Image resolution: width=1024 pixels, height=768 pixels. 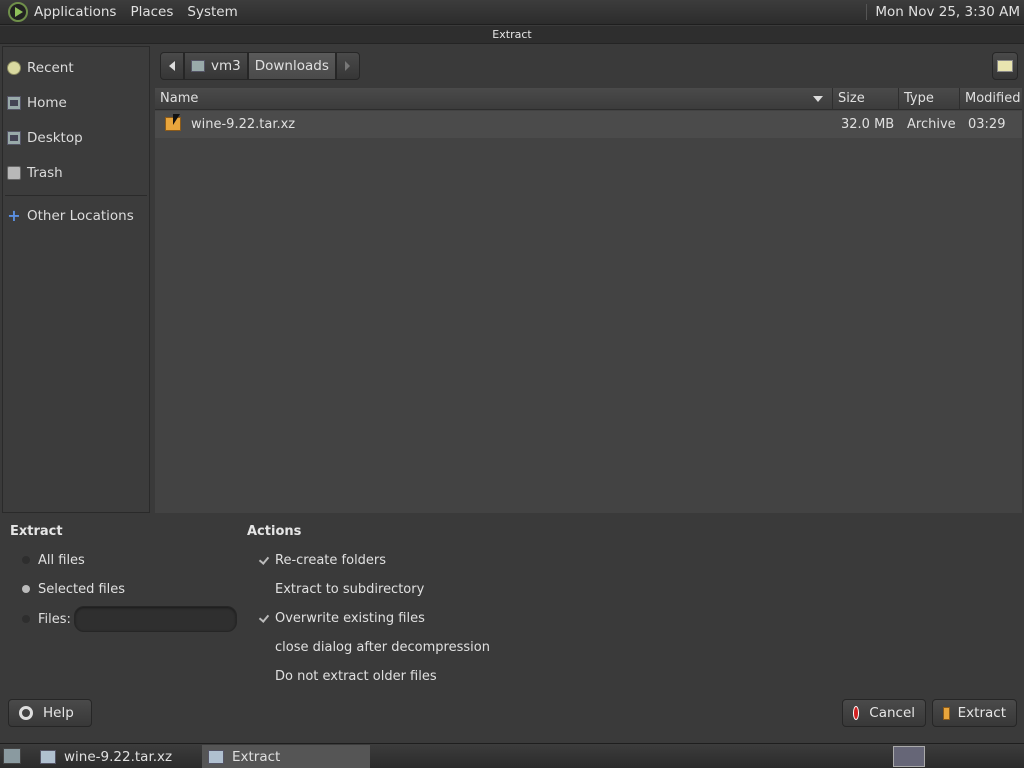 What do you see at coordinates (14, 68) in the screenshot?
I see `recent-icon` at bounding box center [14, 68].